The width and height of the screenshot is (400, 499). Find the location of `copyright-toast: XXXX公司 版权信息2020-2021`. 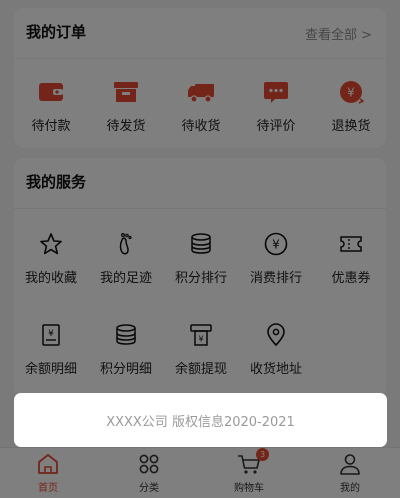

copyright-toast: XXXX公司 版权信息2020-2021 is located at coordinates (200, 420).